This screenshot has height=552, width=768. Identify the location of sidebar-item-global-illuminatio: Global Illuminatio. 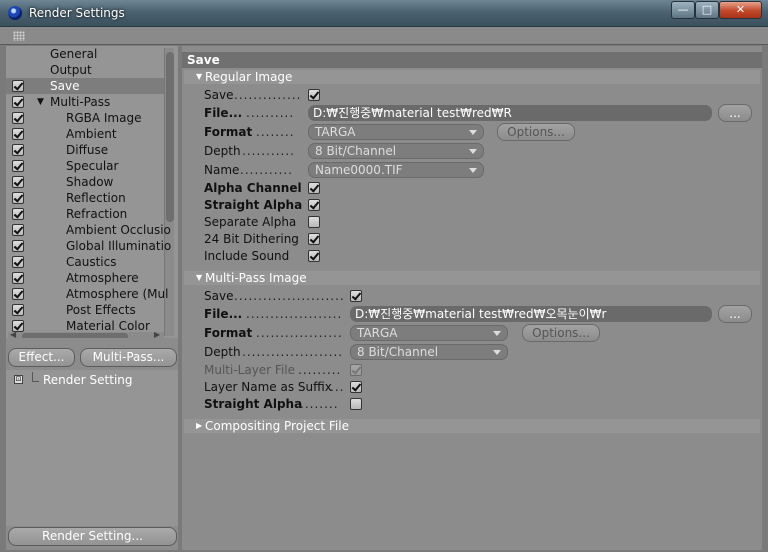
(88, 246).